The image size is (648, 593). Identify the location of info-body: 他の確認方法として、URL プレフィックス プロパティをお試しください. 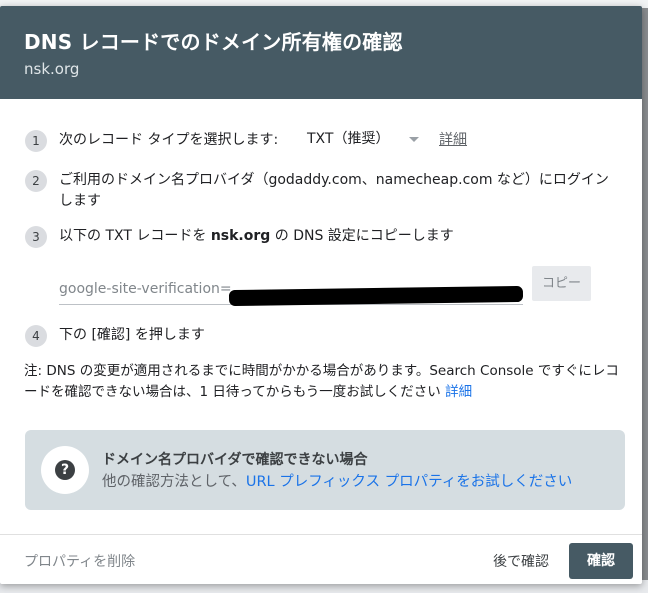
(337, 480).